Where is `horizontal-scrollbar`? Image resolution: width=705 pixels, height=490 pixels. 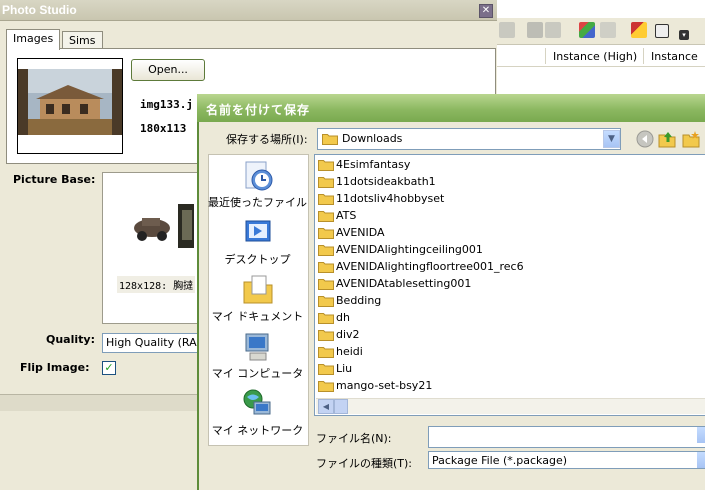
horizontal-scrollbar is located at coordinates (510, 406).